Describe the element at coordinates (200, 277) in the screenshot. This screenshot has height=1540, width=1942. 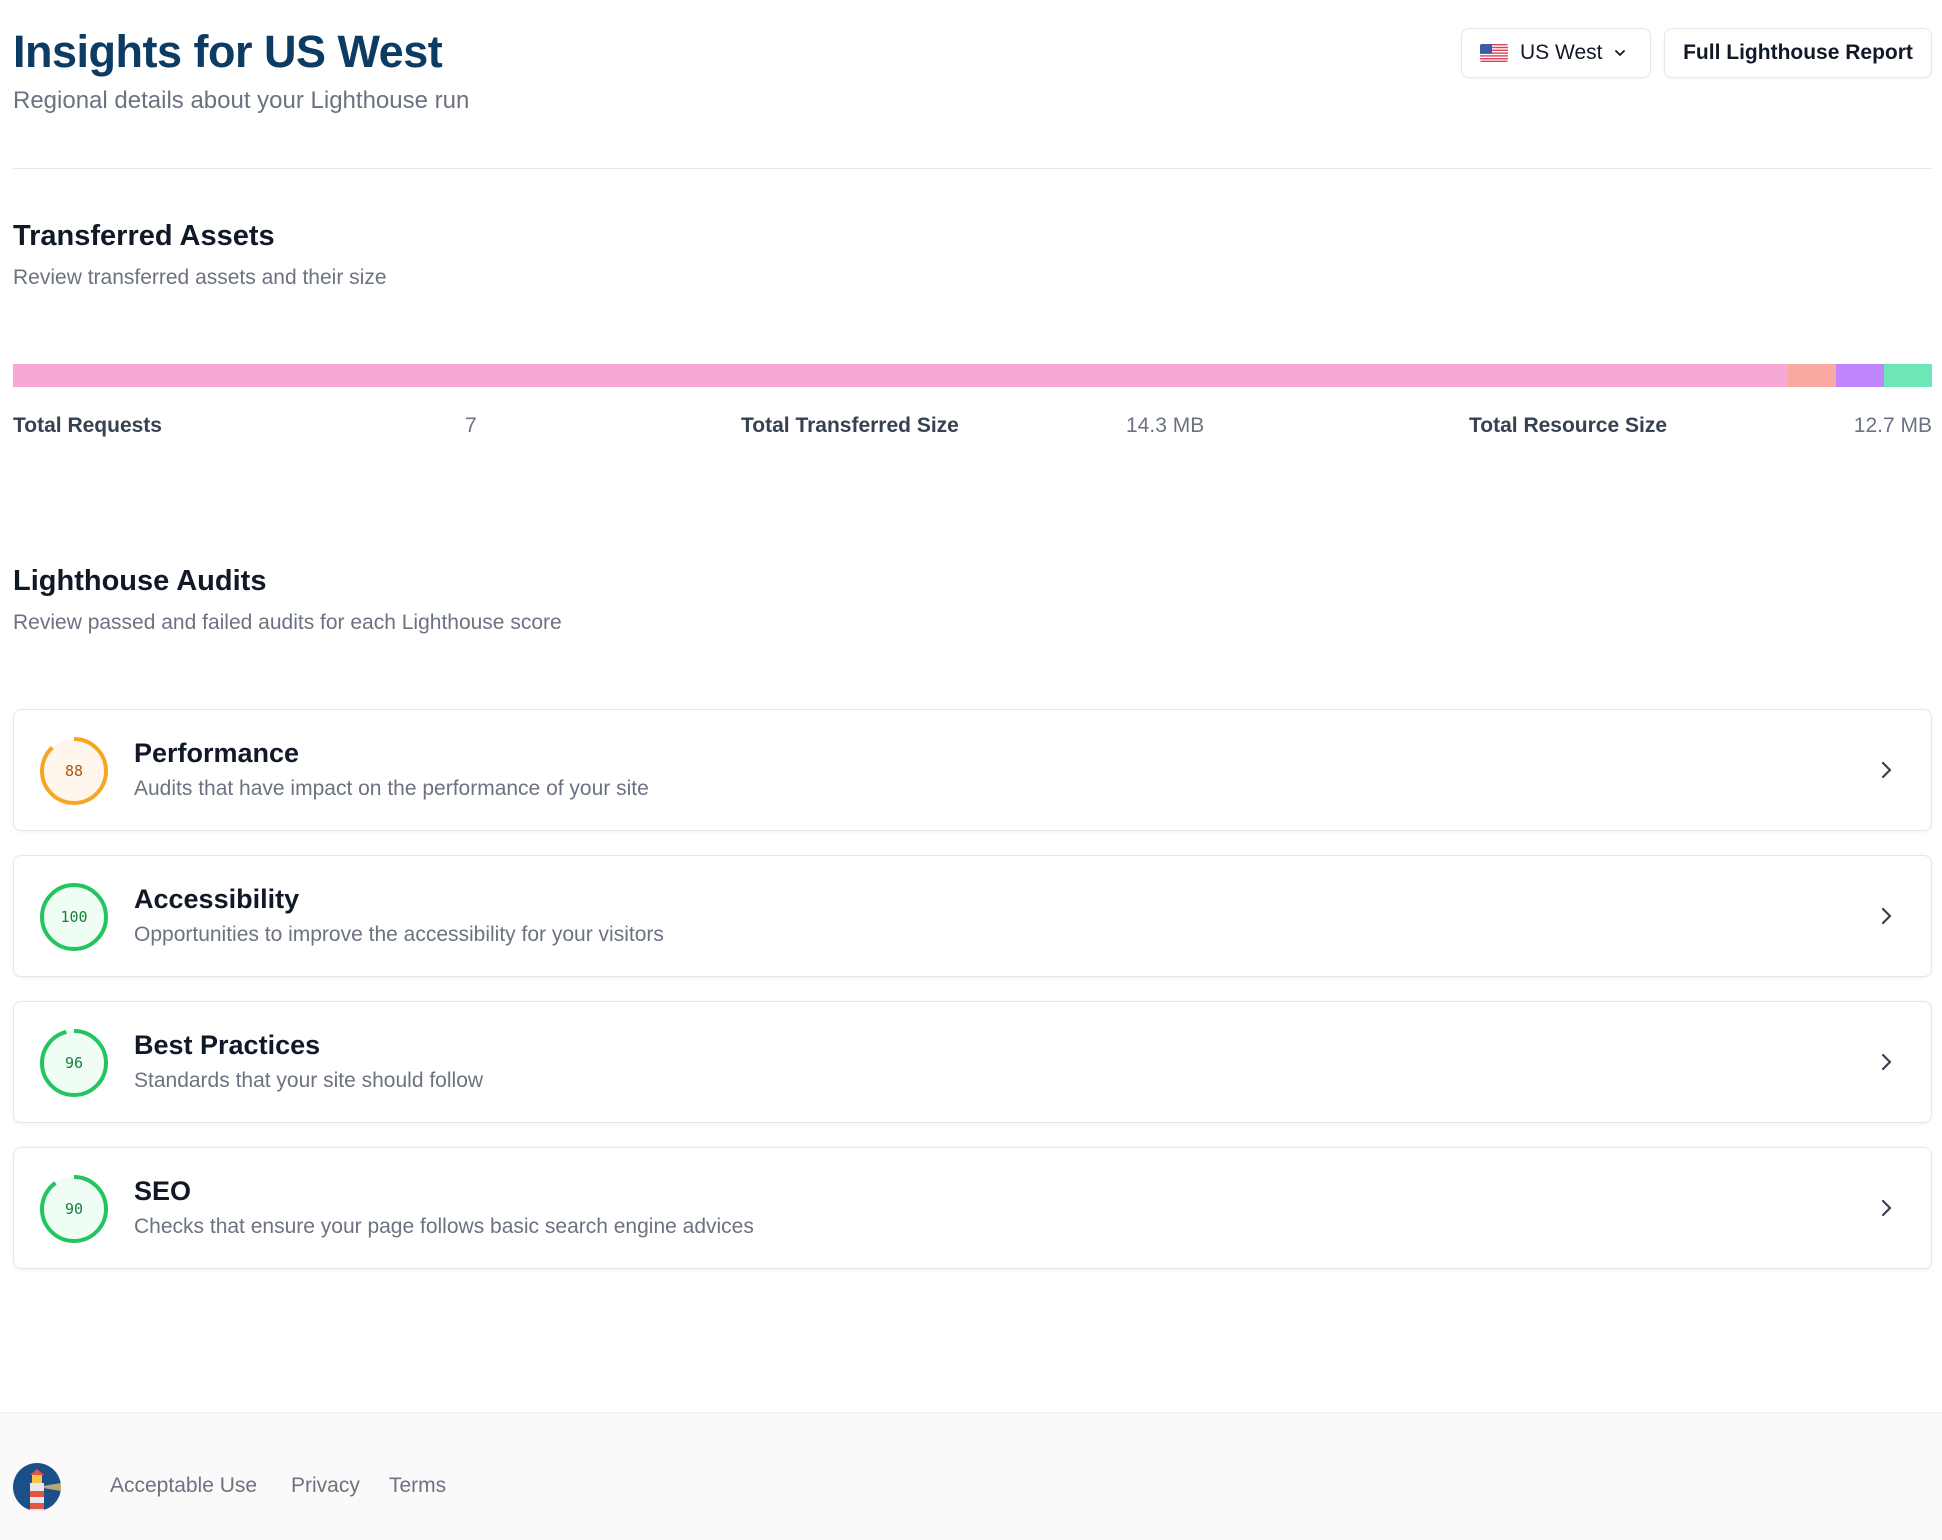
I see `transferred-assets-subtitle: Review transferred assets and their size` at that location.